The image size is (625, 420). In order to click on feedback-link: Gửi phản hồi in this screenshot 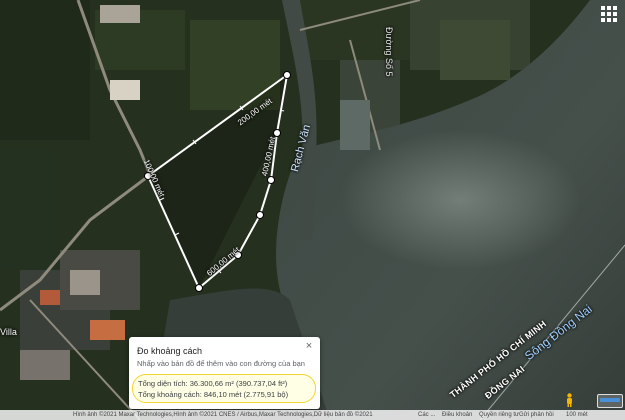, I will do `click(536, 415)`.